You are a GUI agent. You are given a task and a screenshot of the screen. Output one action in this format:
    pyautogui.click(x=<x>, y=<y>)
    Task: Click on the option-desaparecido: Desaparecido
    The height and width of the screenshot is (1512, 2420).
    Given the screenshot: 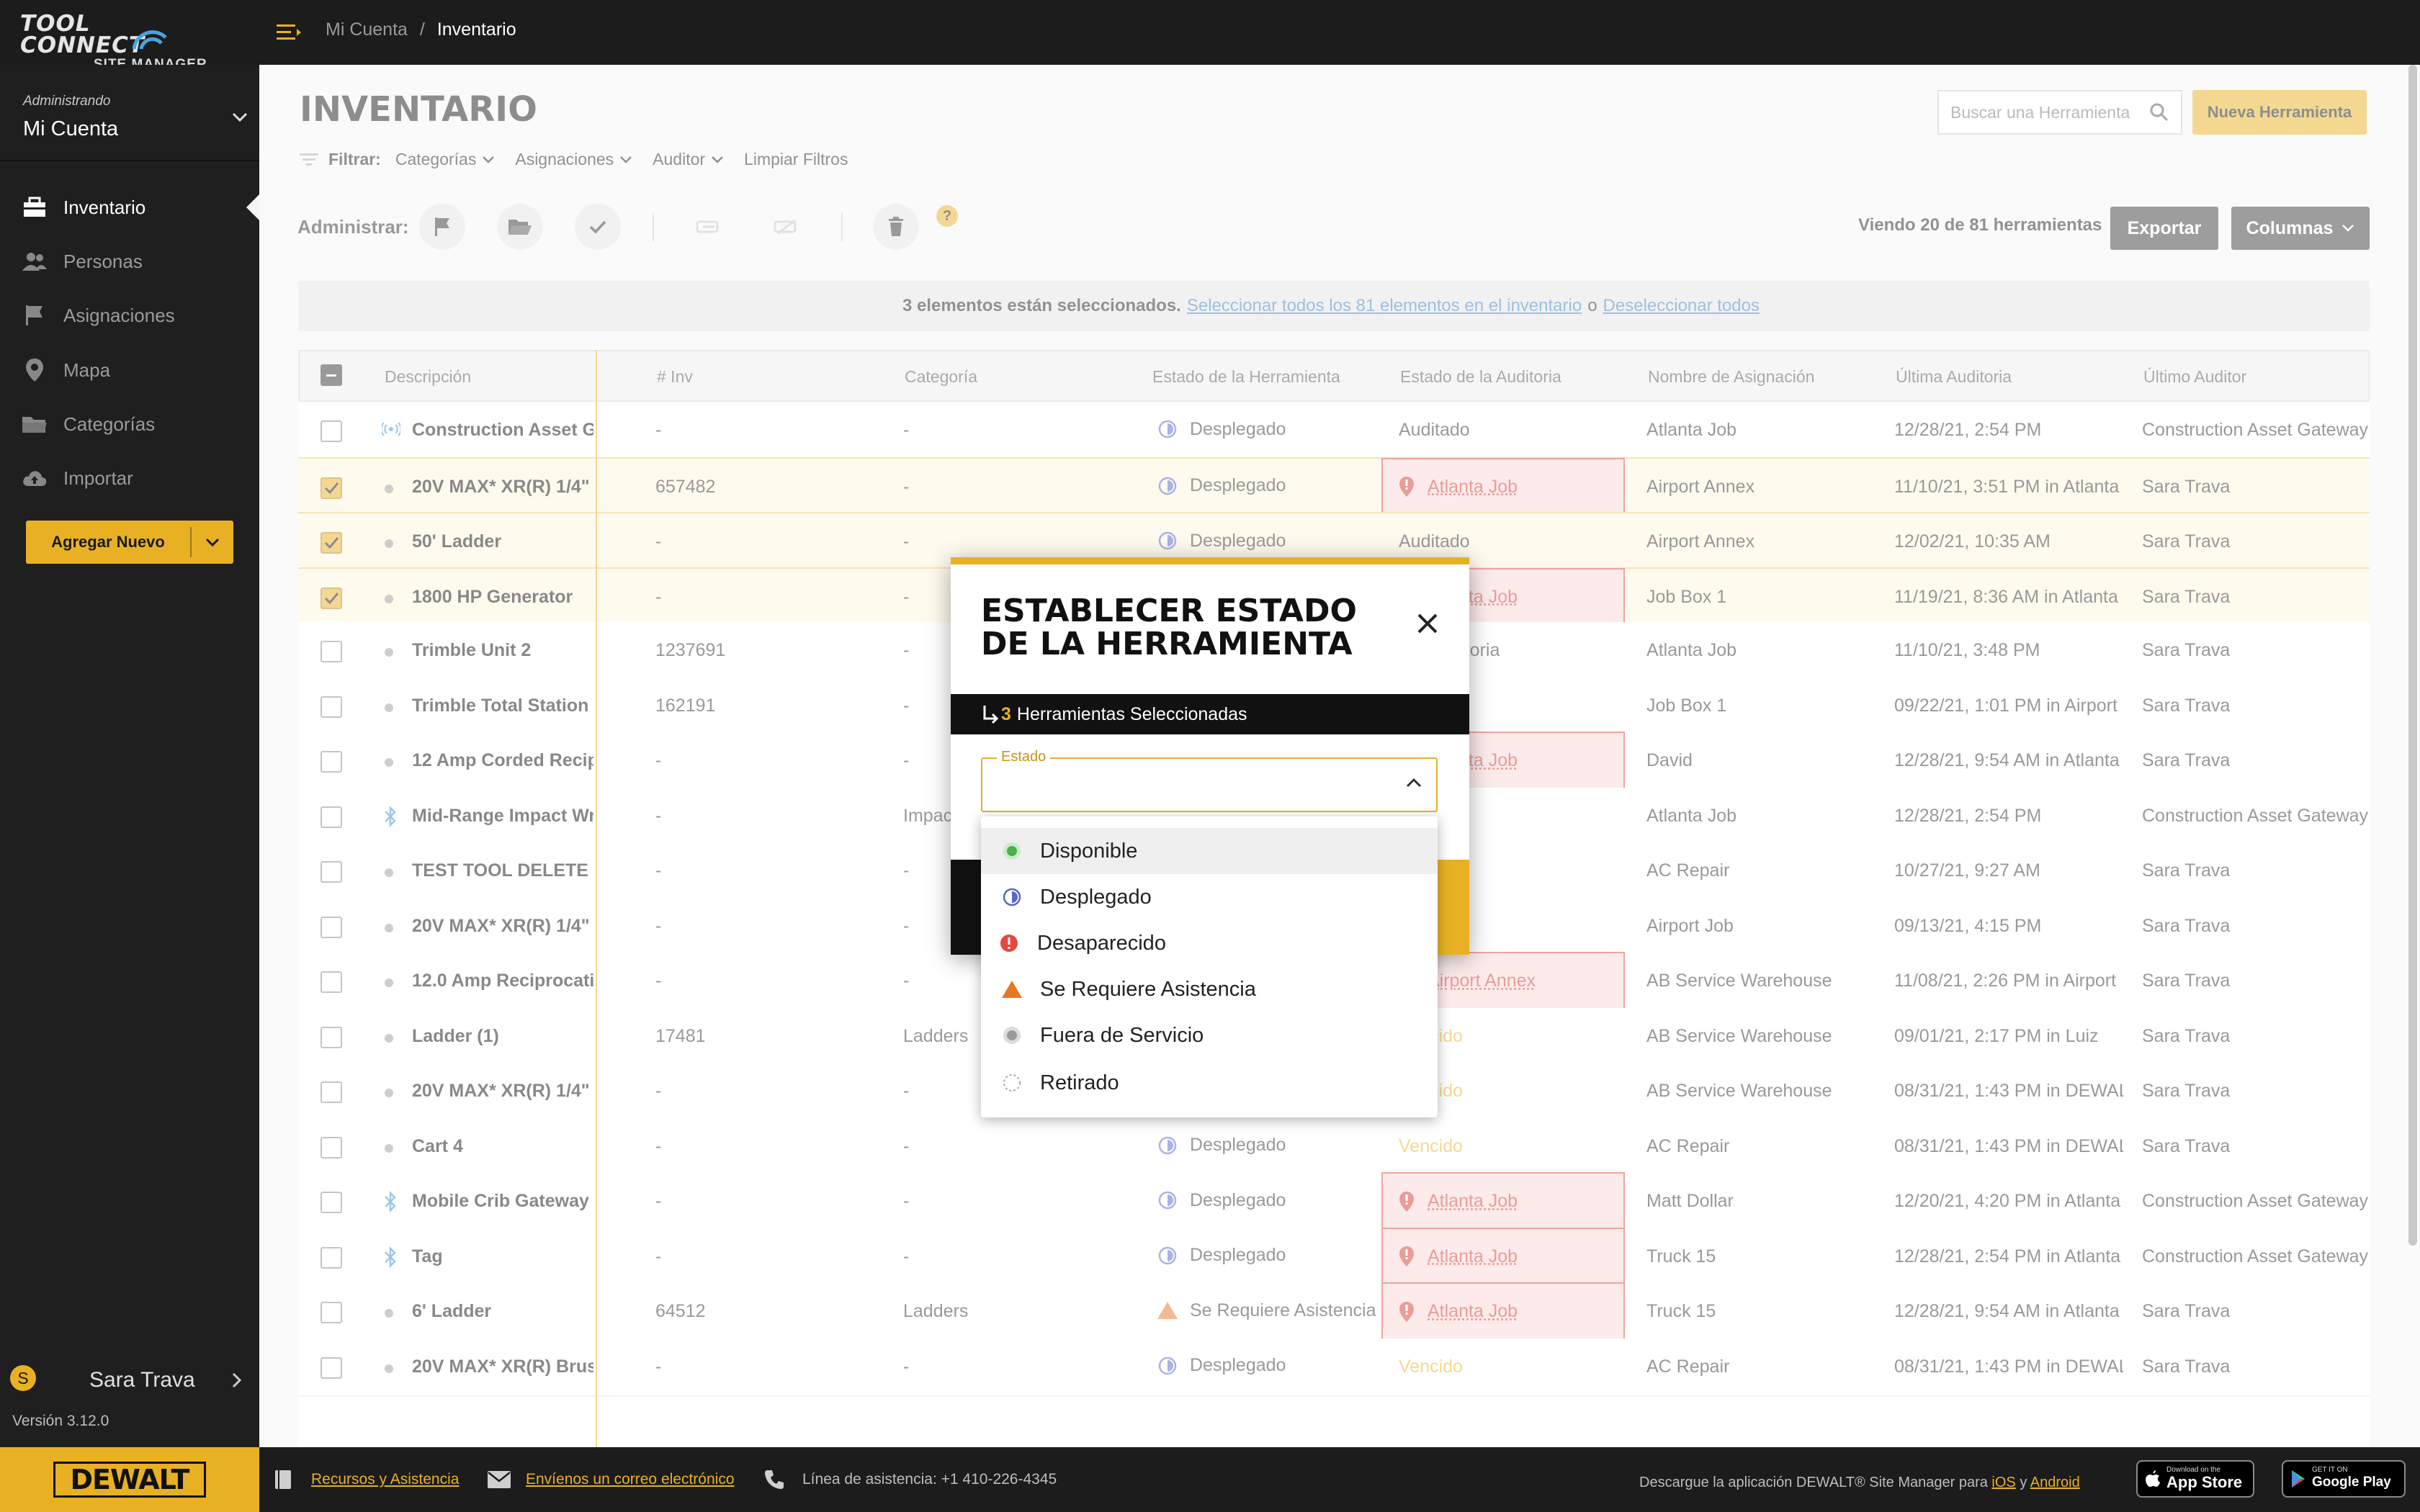 What is the action you would take?
    pyautogui.click(x=1209, y=943)
    